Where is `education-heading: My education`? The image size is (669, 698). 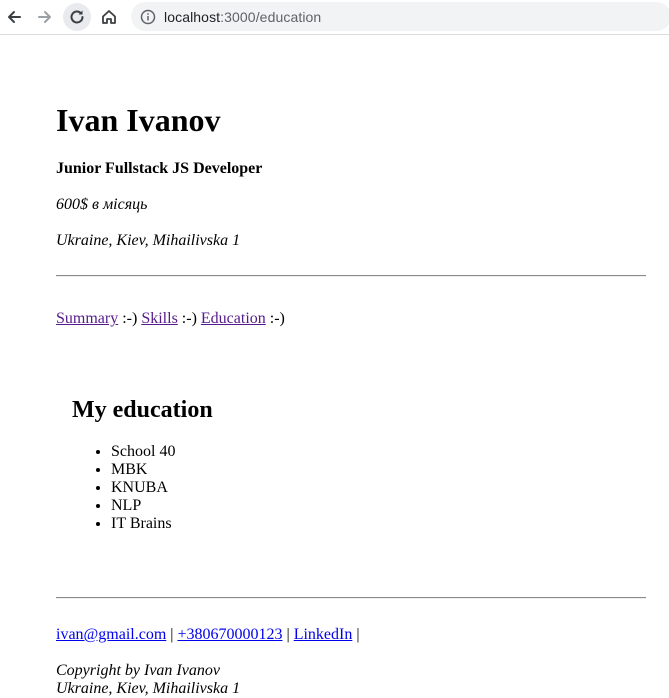
education-heading: My education is located at coordinates (142, 410).